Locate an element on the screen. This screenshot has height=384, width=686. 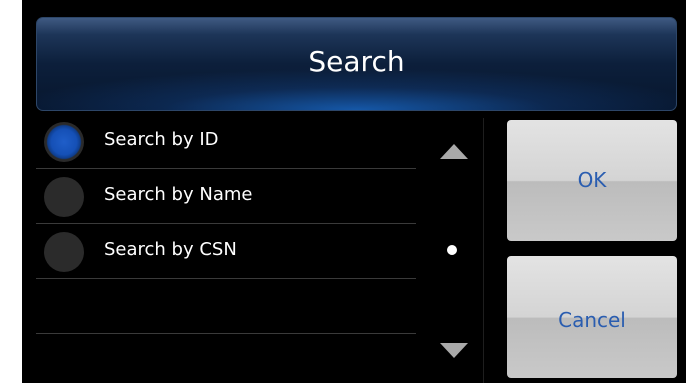
ok-button: OK is located at coordinates (592, 180).